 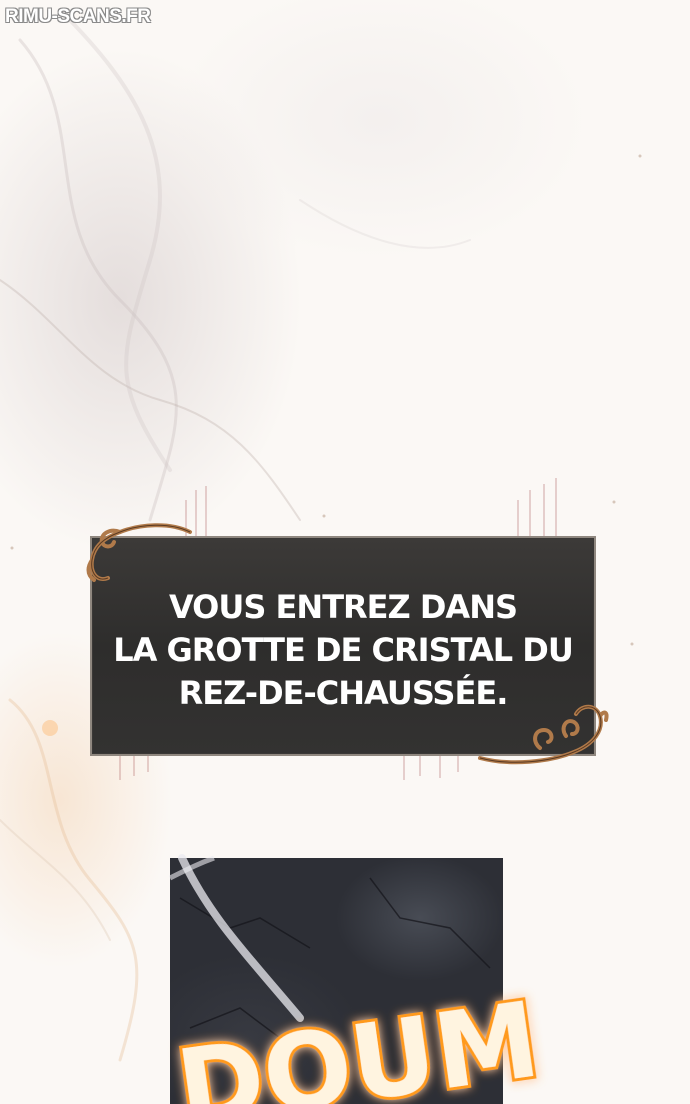 What do you see at coordinates (543, 734) in the screenshot?
I see `bottom-right-ornament-icon` at bounding box center [543, 734].